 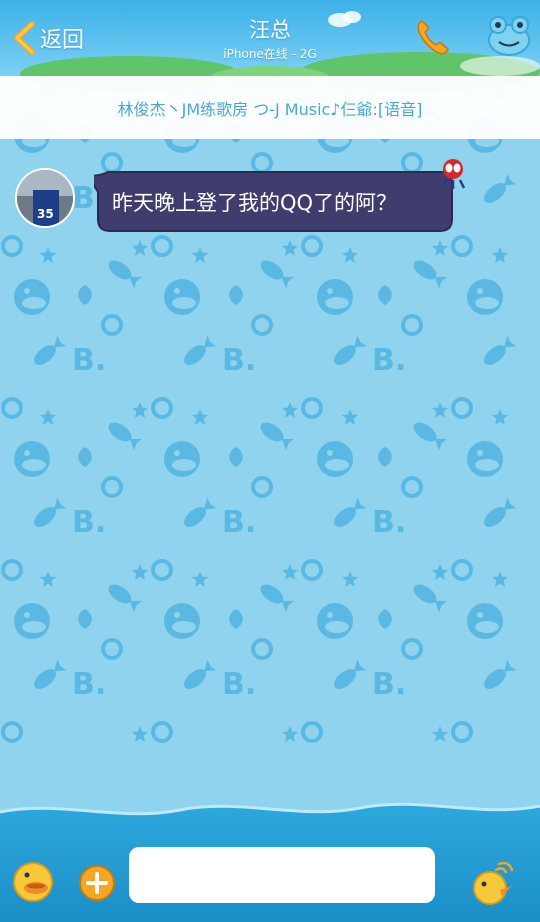 What do you see at coordinates (45, 214) in the screenshot?
I see `svg-text: 35` at bounding box center [45, 214].